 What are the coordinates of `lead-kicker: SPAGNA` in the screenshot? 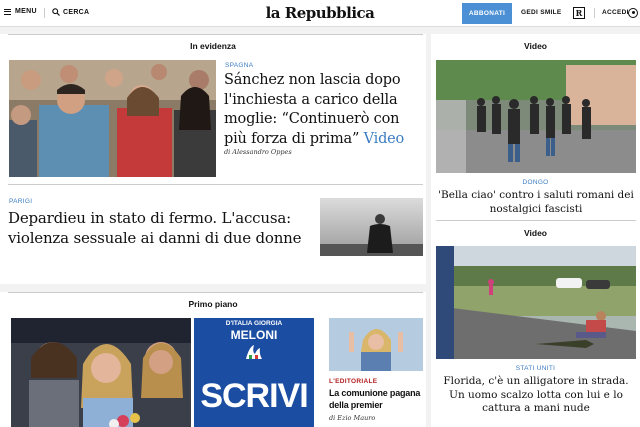 It's located at (239, 65).